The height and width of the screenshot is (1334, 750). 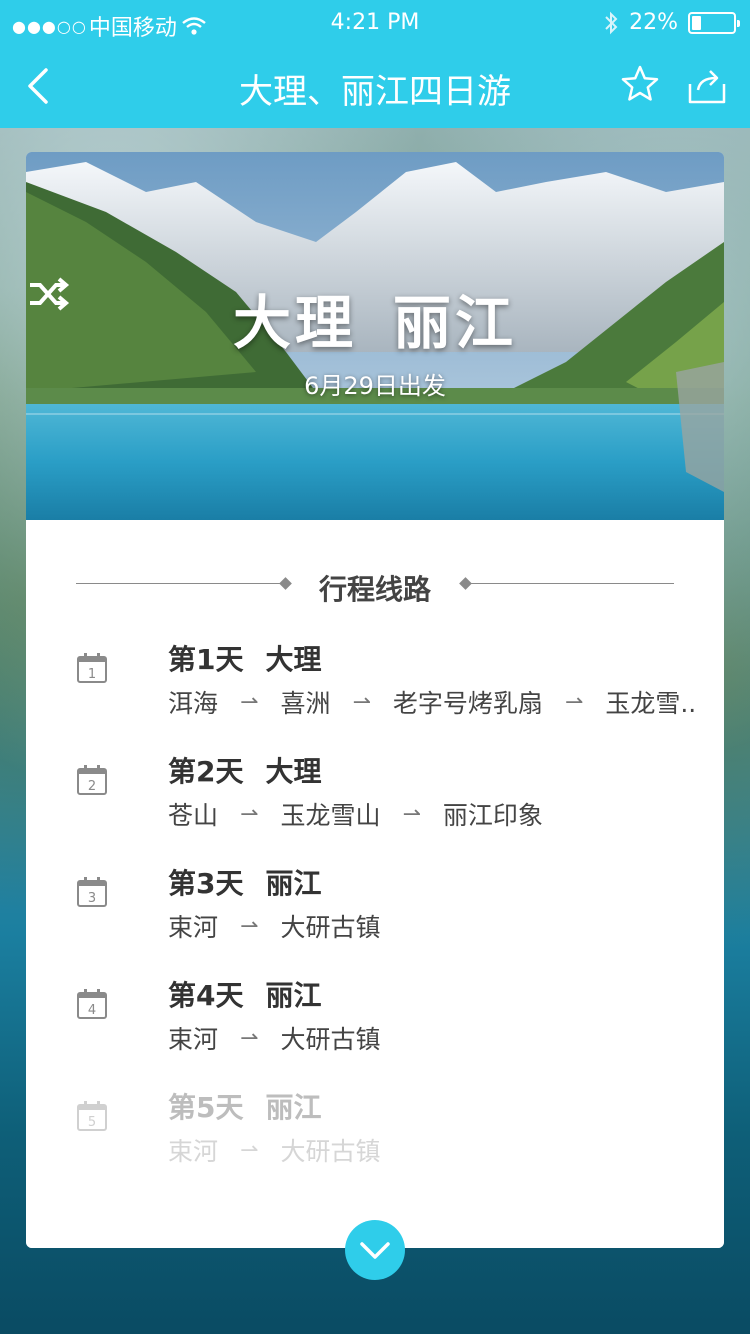 What do you see at coordinates (92, 1010) in the screenshot?
I see `calendar-day-number: 4` at bounding box center [92, 1010].